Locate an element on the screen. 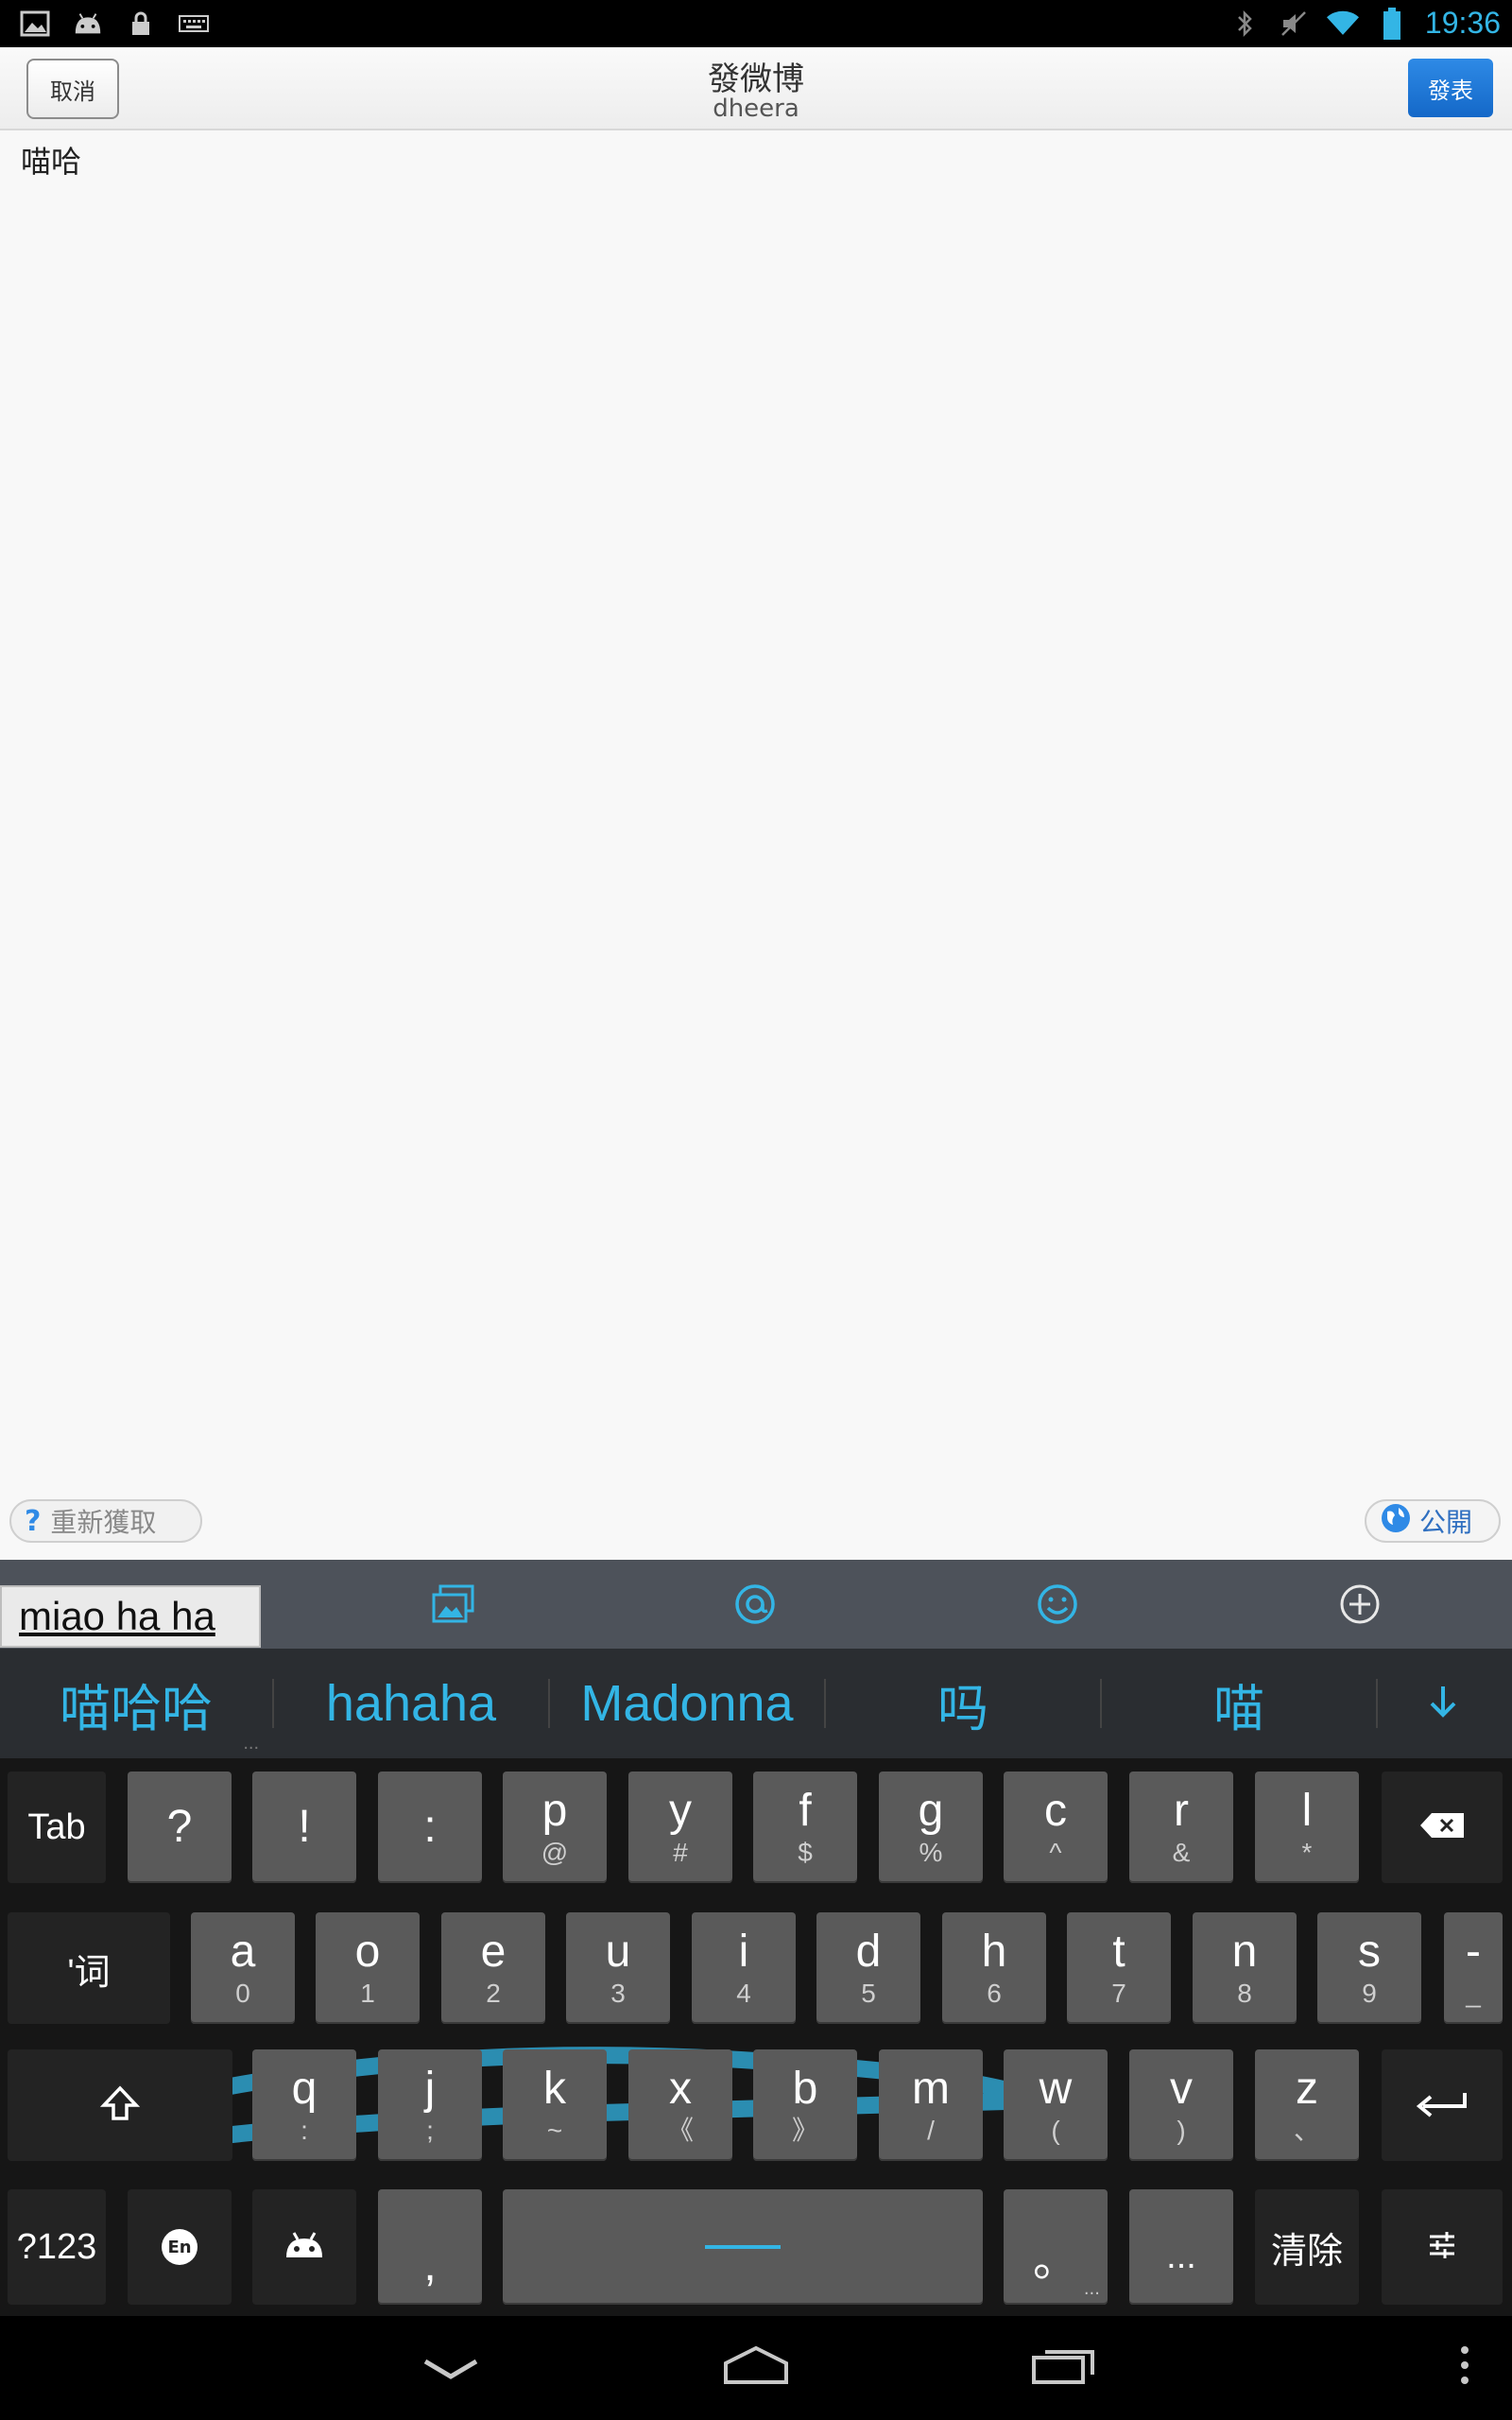 This screenshot has width=1512, height=2420. key-q: q: is located at coordinates (304, 2105).